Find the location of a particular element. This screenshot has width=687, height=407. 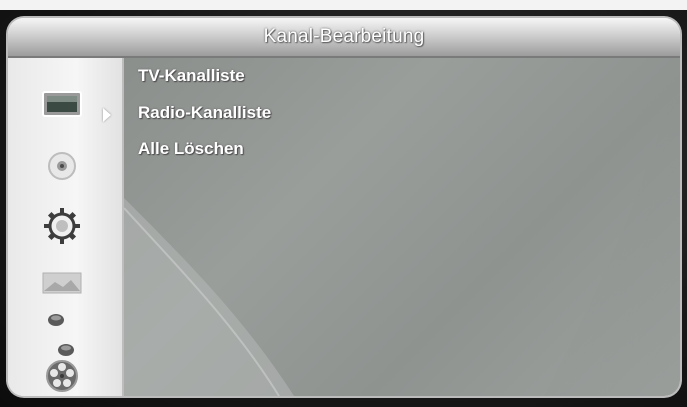

sidebar is located at coordinates (66, 227).